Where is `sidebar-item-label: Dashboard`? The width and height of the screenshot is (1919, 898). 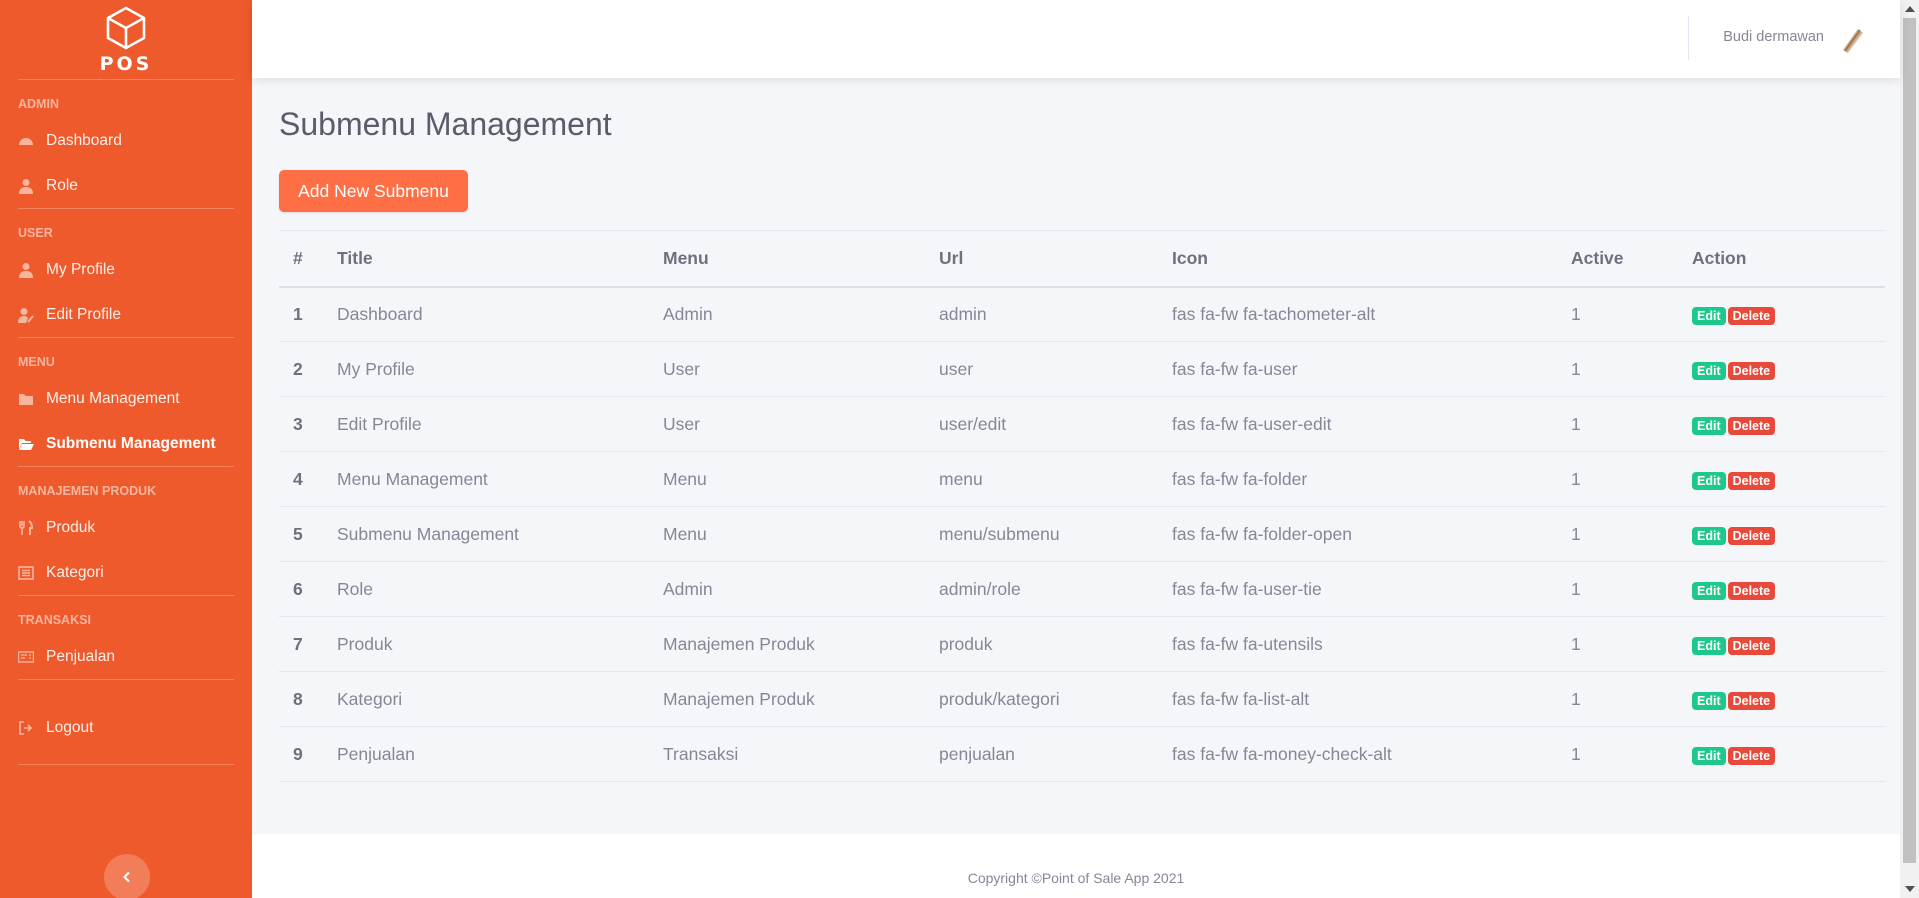
sidebar-item-label: Dashboard is located at coordinates (84, 140).